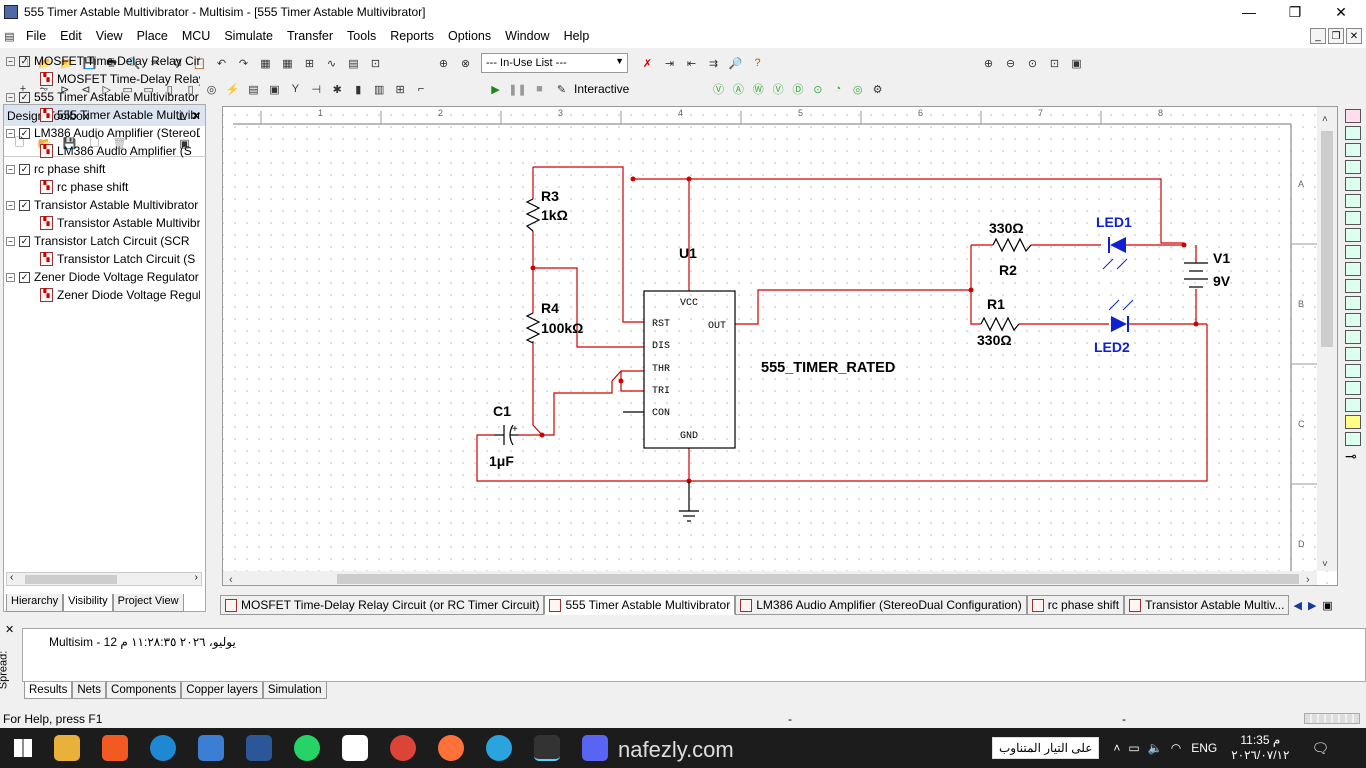  I want to click on probe-voltage-icon: Ⓥ, so click(718, 89).